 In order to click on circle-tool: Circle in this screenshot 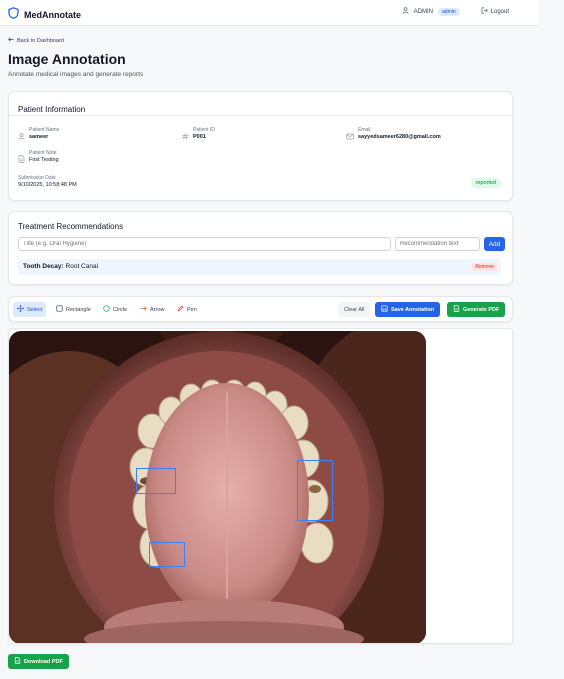, I will do `click(115, 309)`.